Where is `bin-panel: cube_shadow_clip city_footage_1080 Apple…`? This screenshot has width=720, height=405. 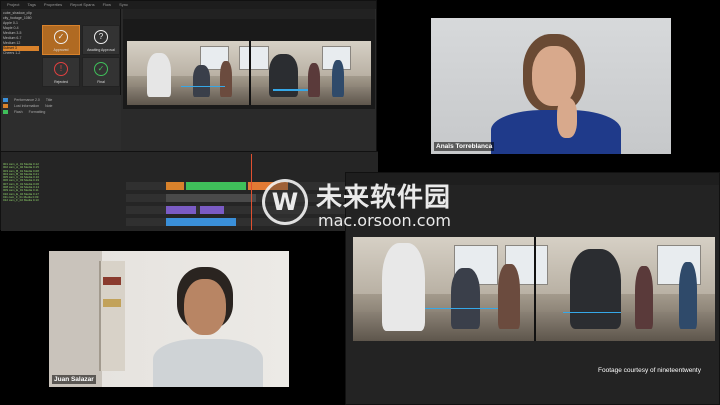
bin-panel: cube_shadow_clip city_footage_1080 Apple… is located at coordinates (61, 84).